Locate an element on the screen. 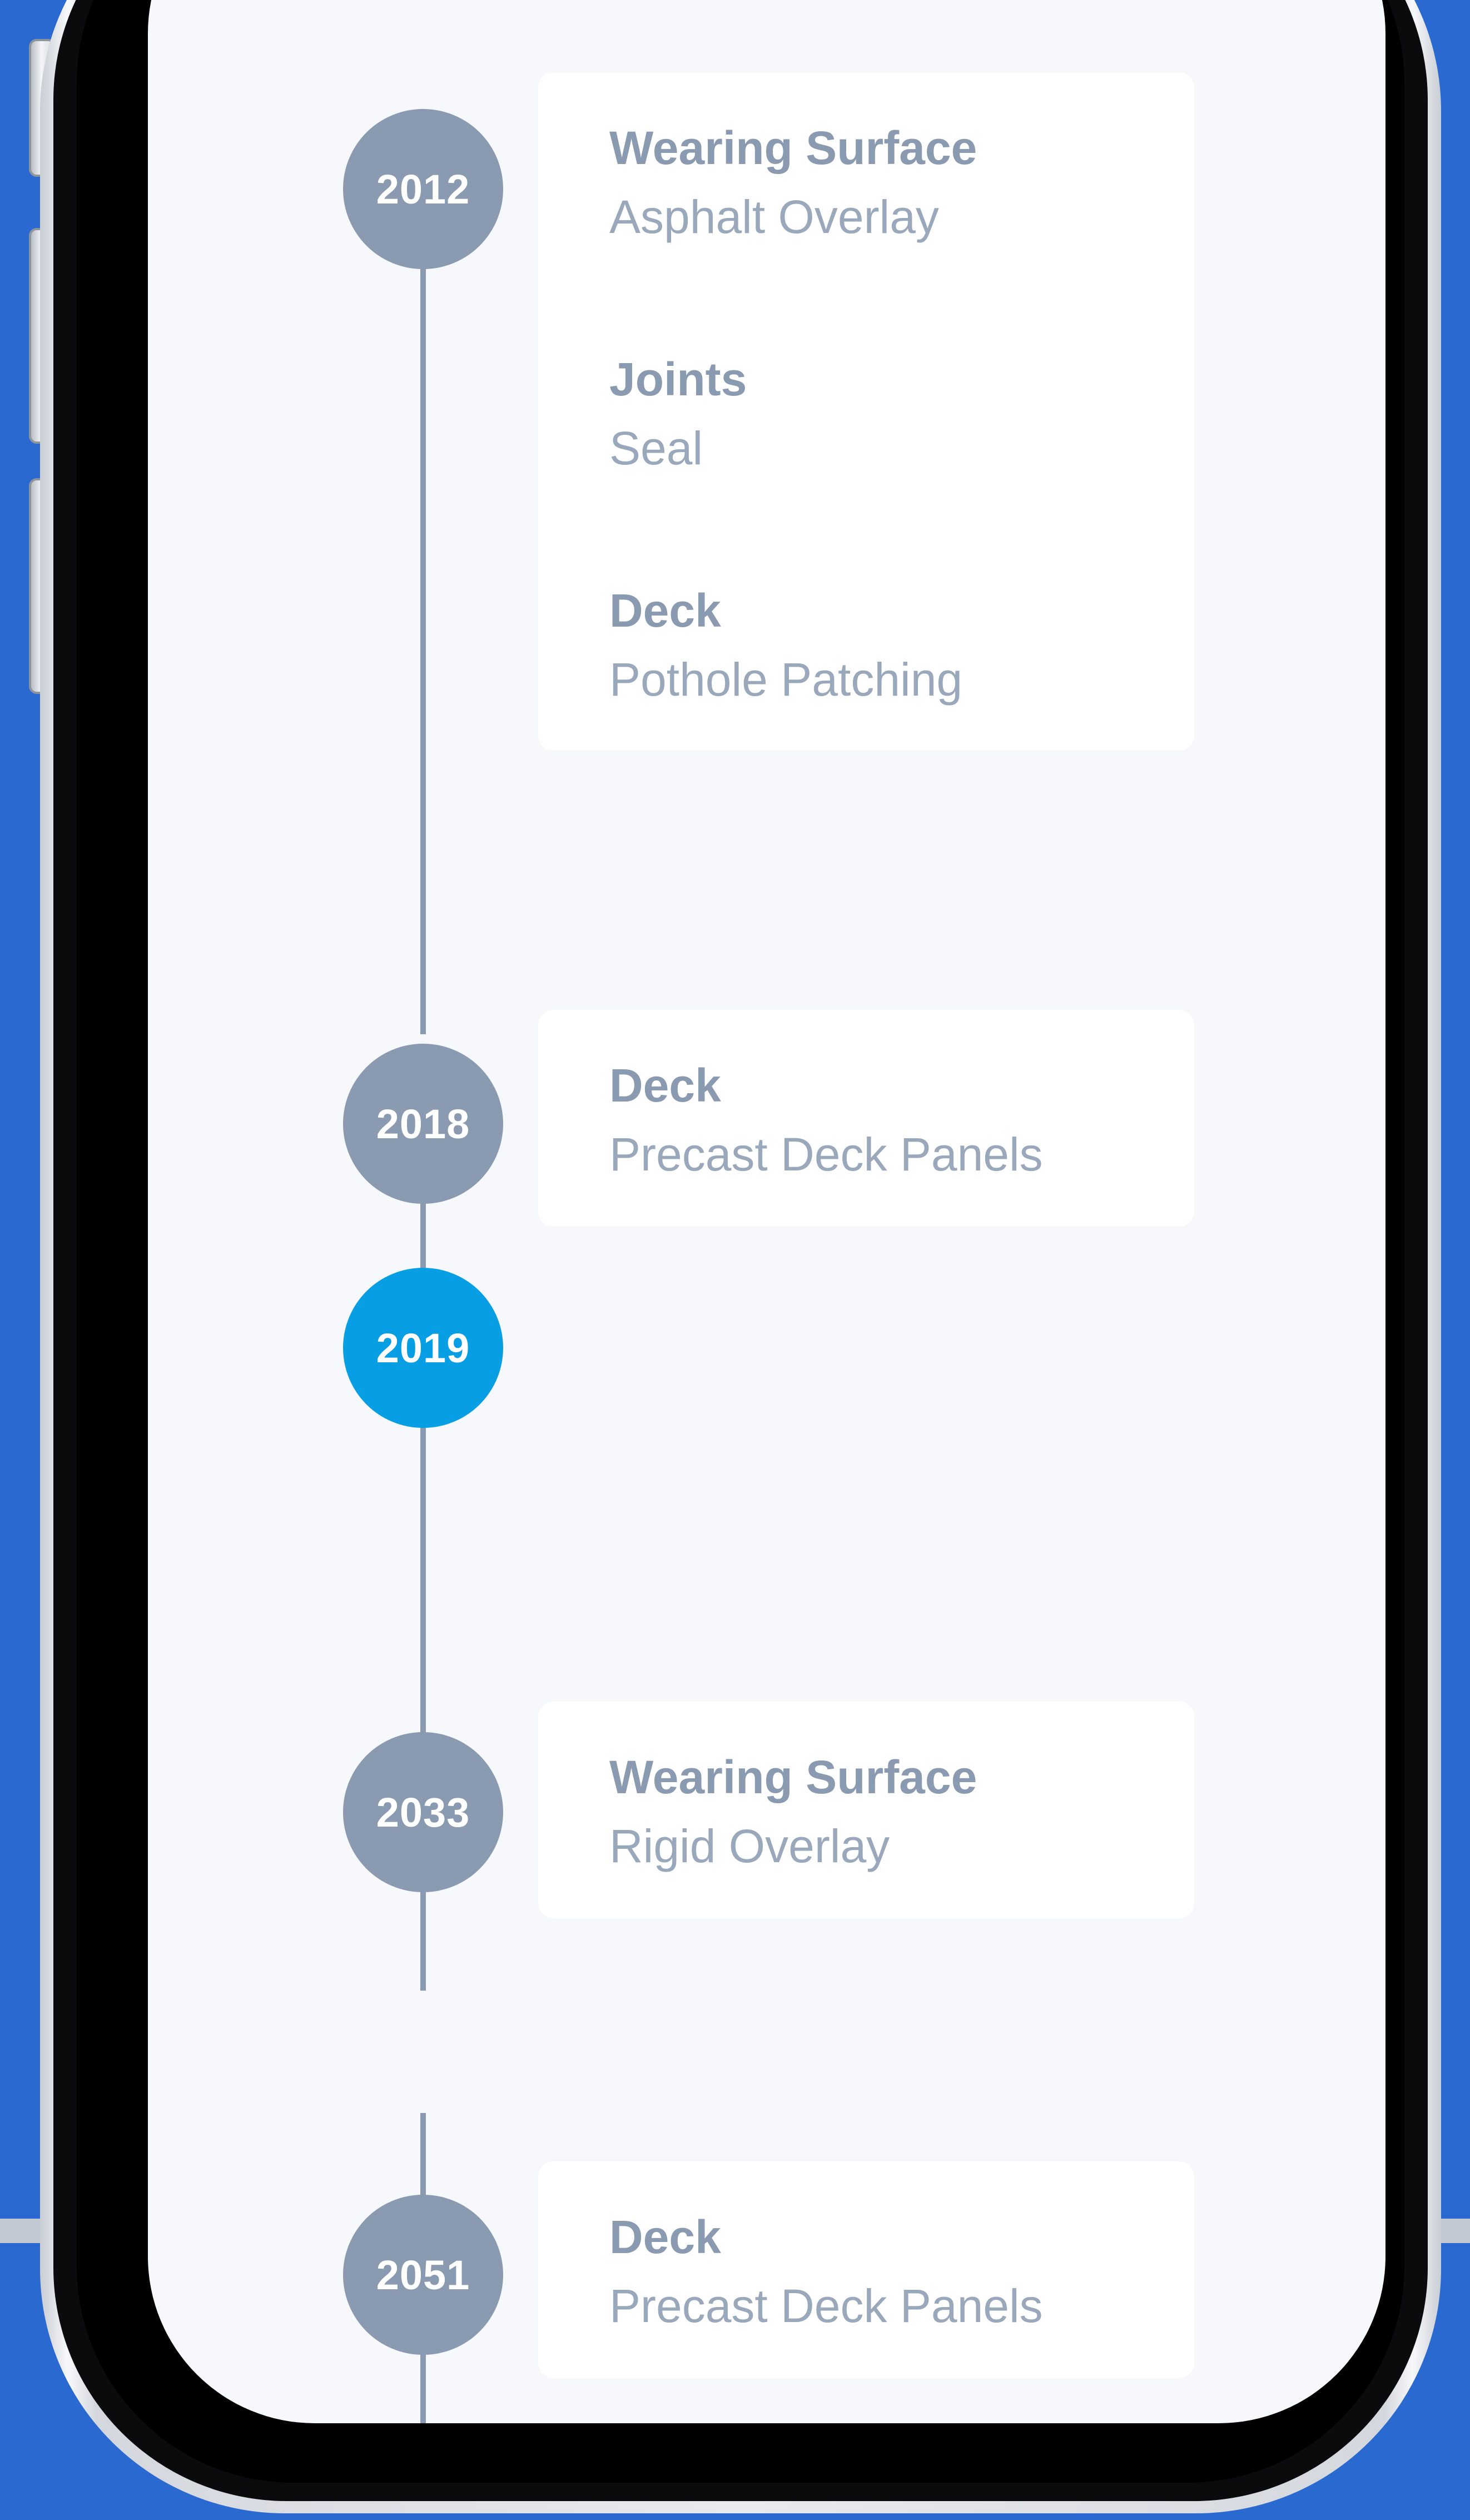 This screenshot has height=2520, width=1470. year-marker: 2051 is located at coordinates (423, 2275).